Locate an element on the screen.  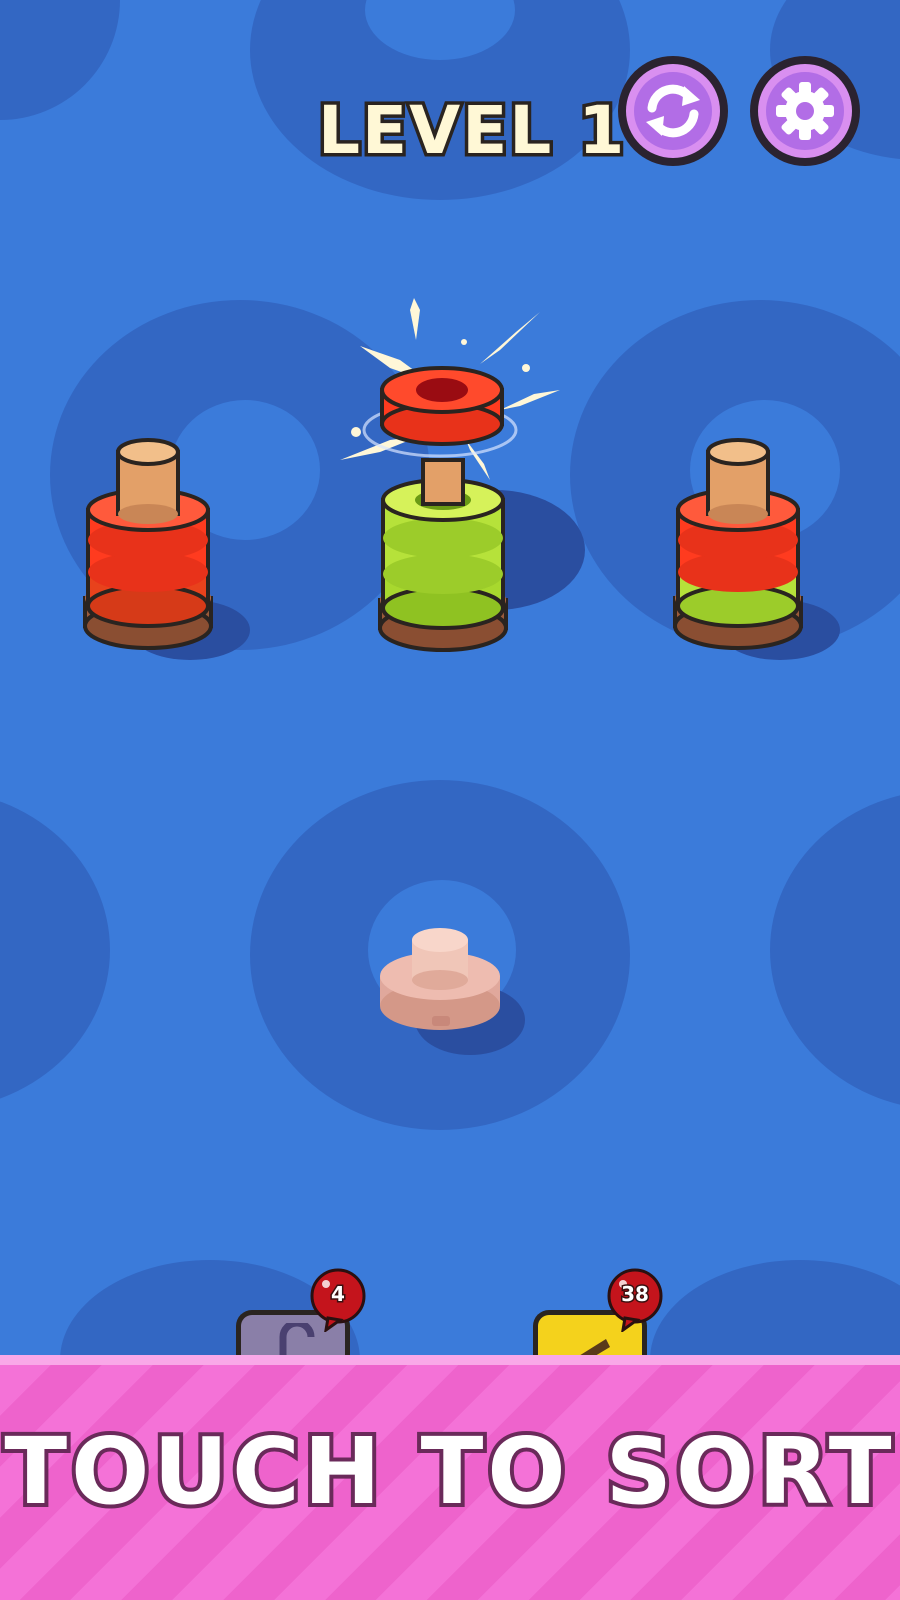
hint-count-badge: 38 is located at coordinates (635, 1301).